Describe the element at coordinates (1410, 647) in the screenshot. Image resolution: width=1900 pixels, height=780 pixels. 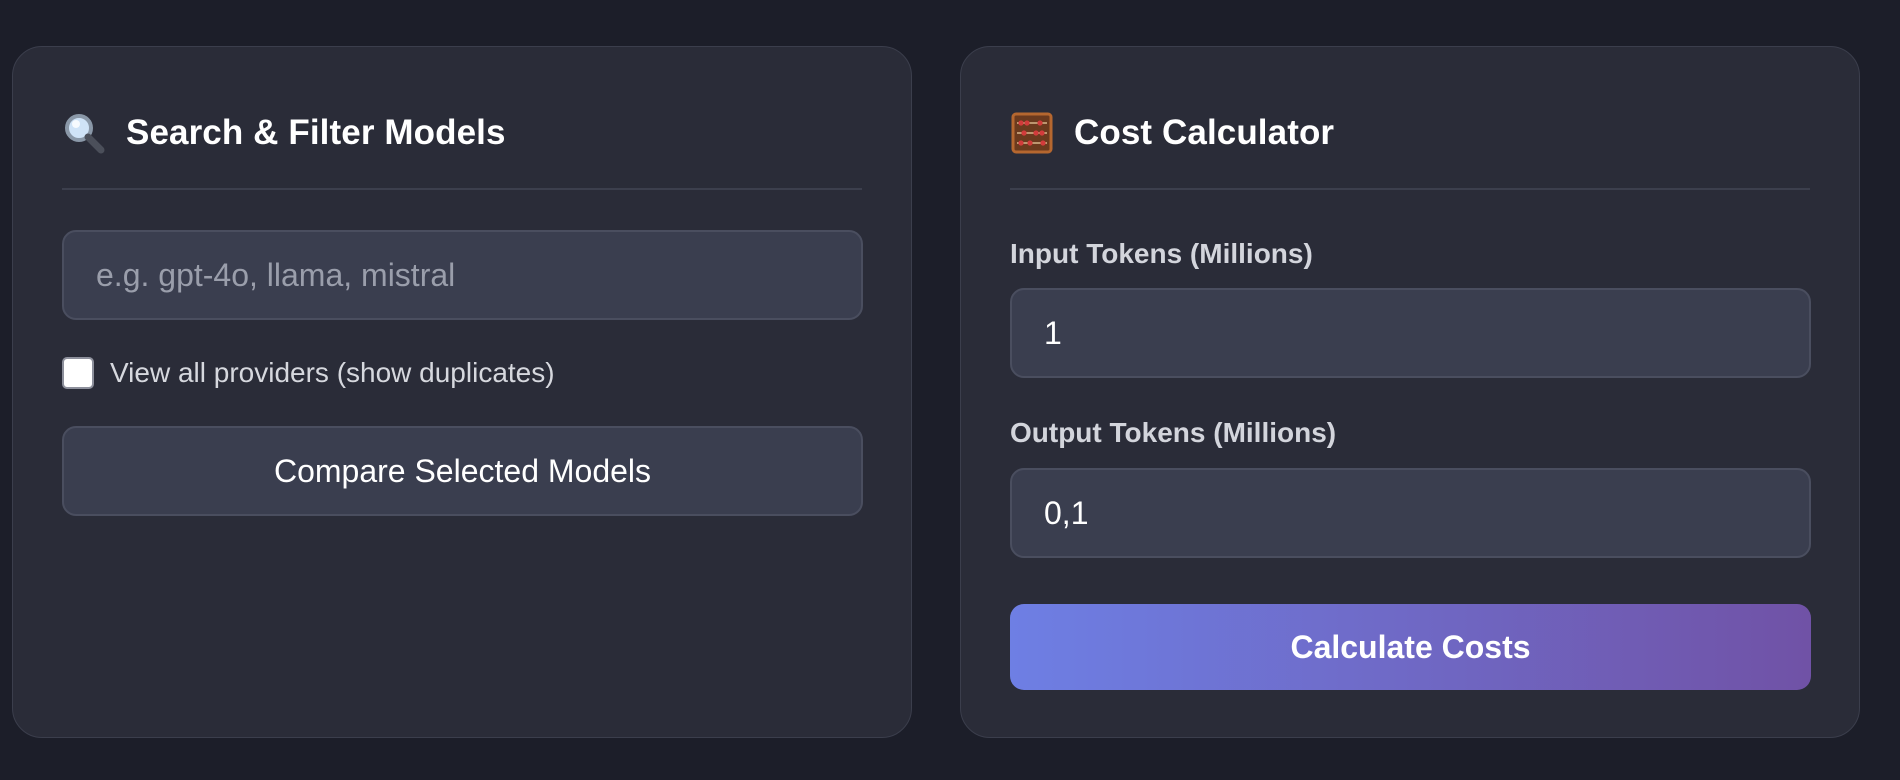
I see `calculate-costs-button: Calculate Costs` at that location.